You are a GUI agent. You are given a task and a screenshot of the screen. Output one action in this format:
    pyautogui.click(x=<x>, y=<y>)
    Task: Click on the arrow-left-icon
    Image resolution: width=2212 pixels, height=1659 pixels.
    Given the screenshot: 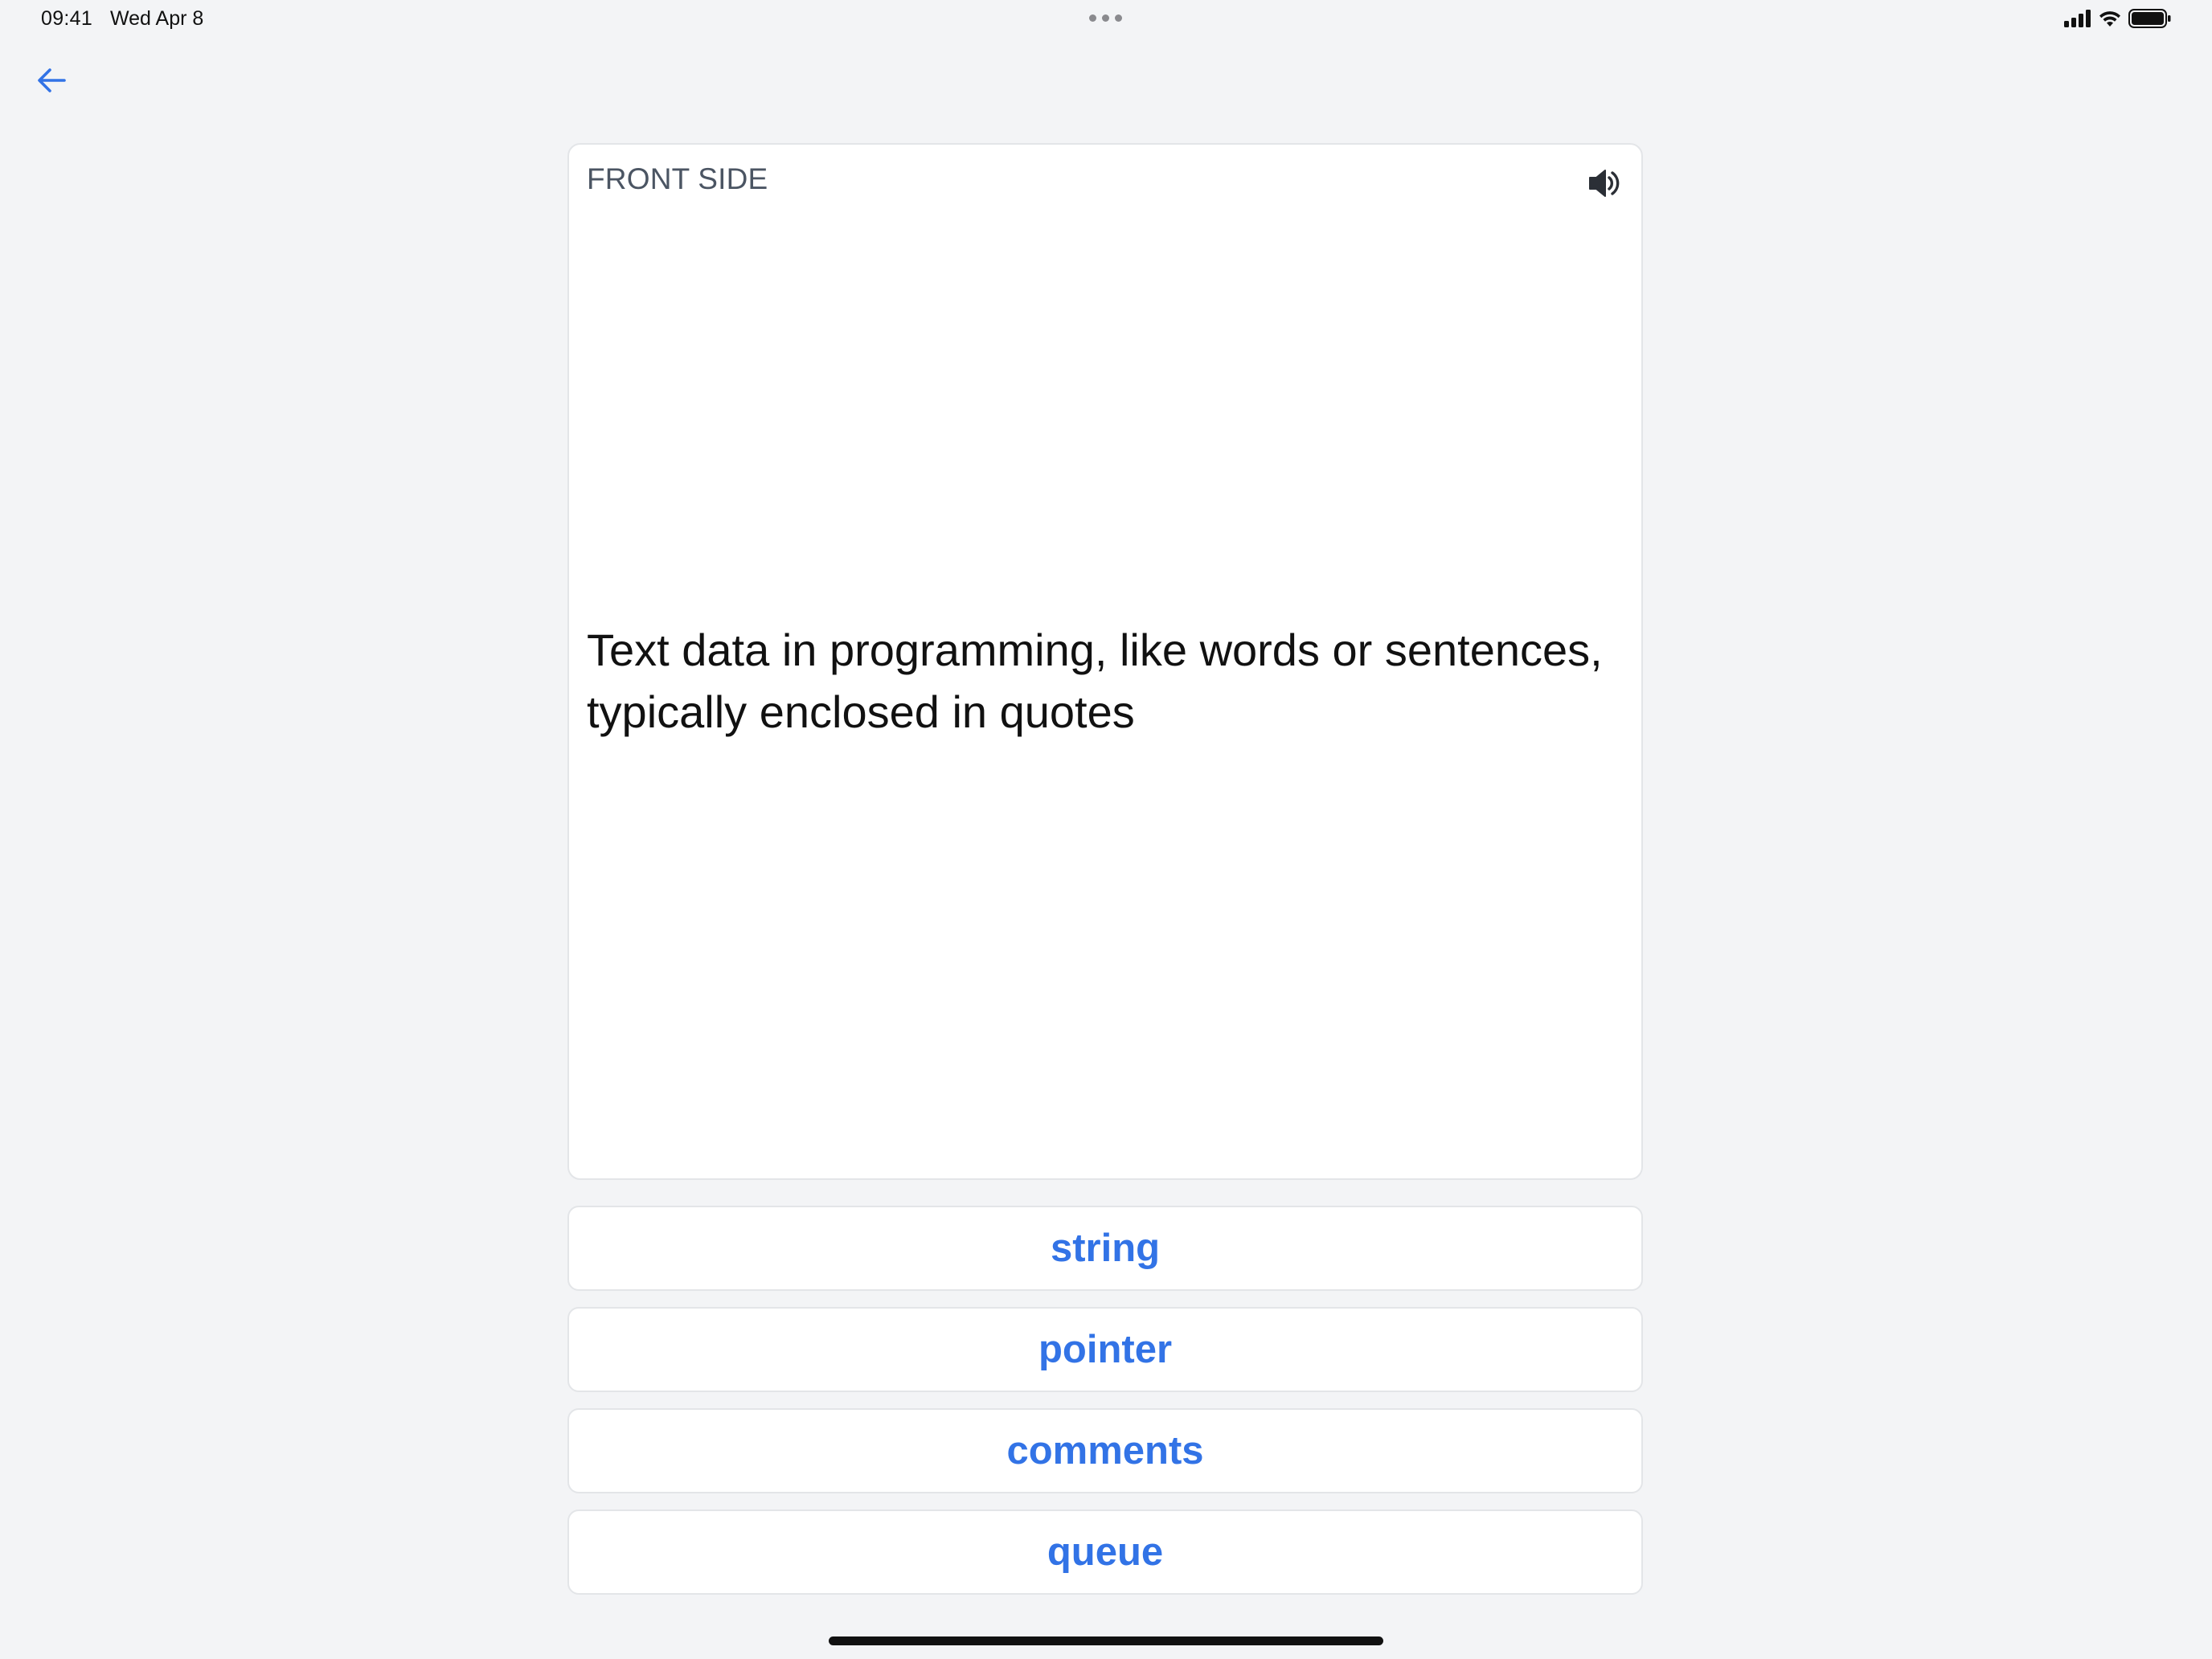 What is the action you would take?
    pyautogui.click(x=52, y=80)
    